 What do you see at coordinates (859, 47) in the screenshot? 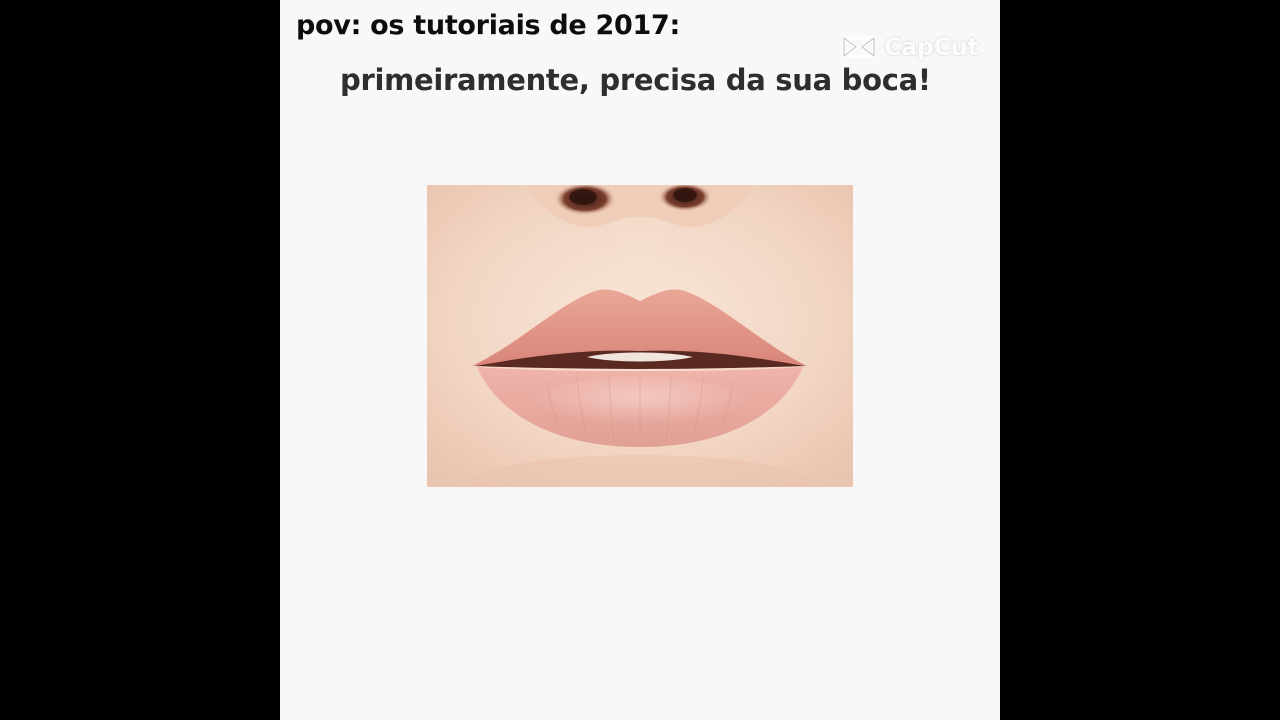
I see `capcut-logo-icon` at bounding box center [859, 47].